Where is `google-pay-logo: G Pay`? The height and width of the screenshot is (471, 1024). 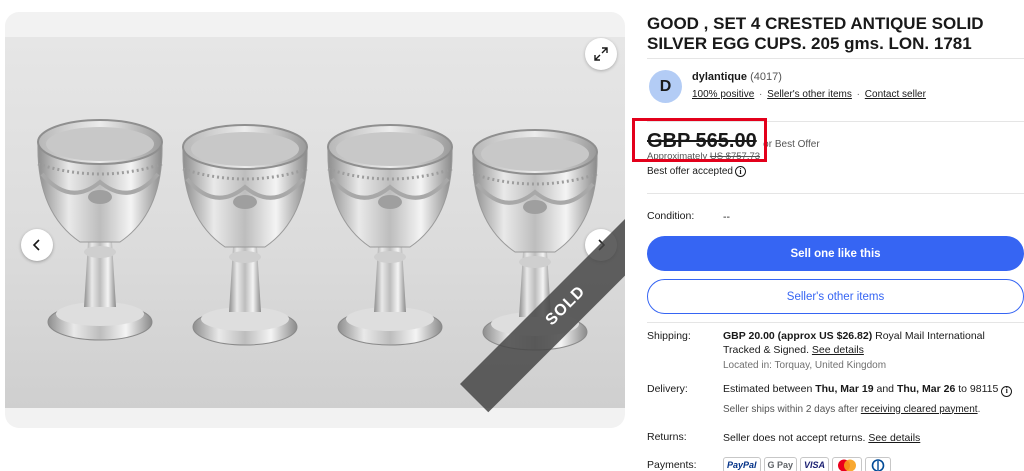 google-pay-logo: G Pay is located at coordinates (780, 464).